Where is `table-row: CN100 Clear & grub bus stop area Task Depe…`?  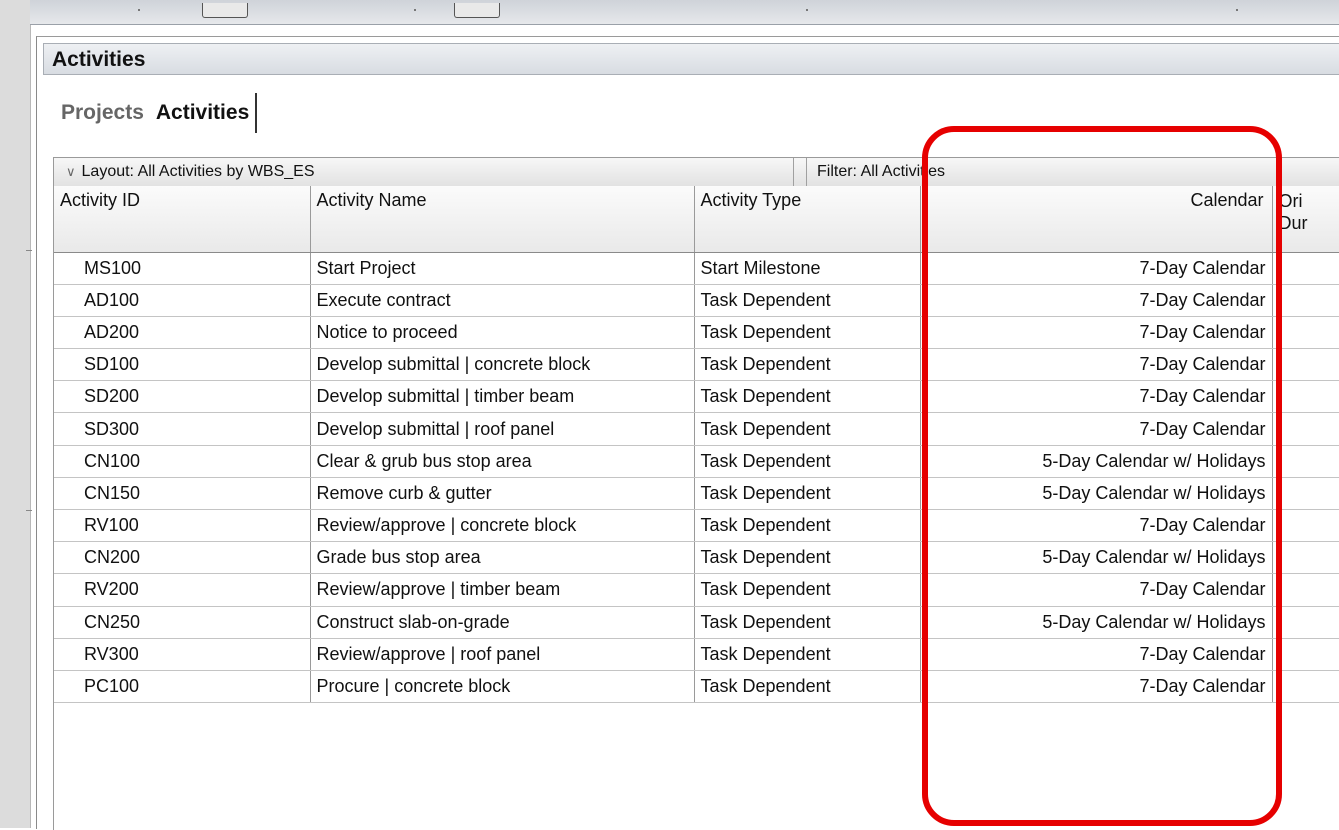
table-row: CN100 Clear & grub bus stop area Task Depe… is located at coordinates (696, 461).